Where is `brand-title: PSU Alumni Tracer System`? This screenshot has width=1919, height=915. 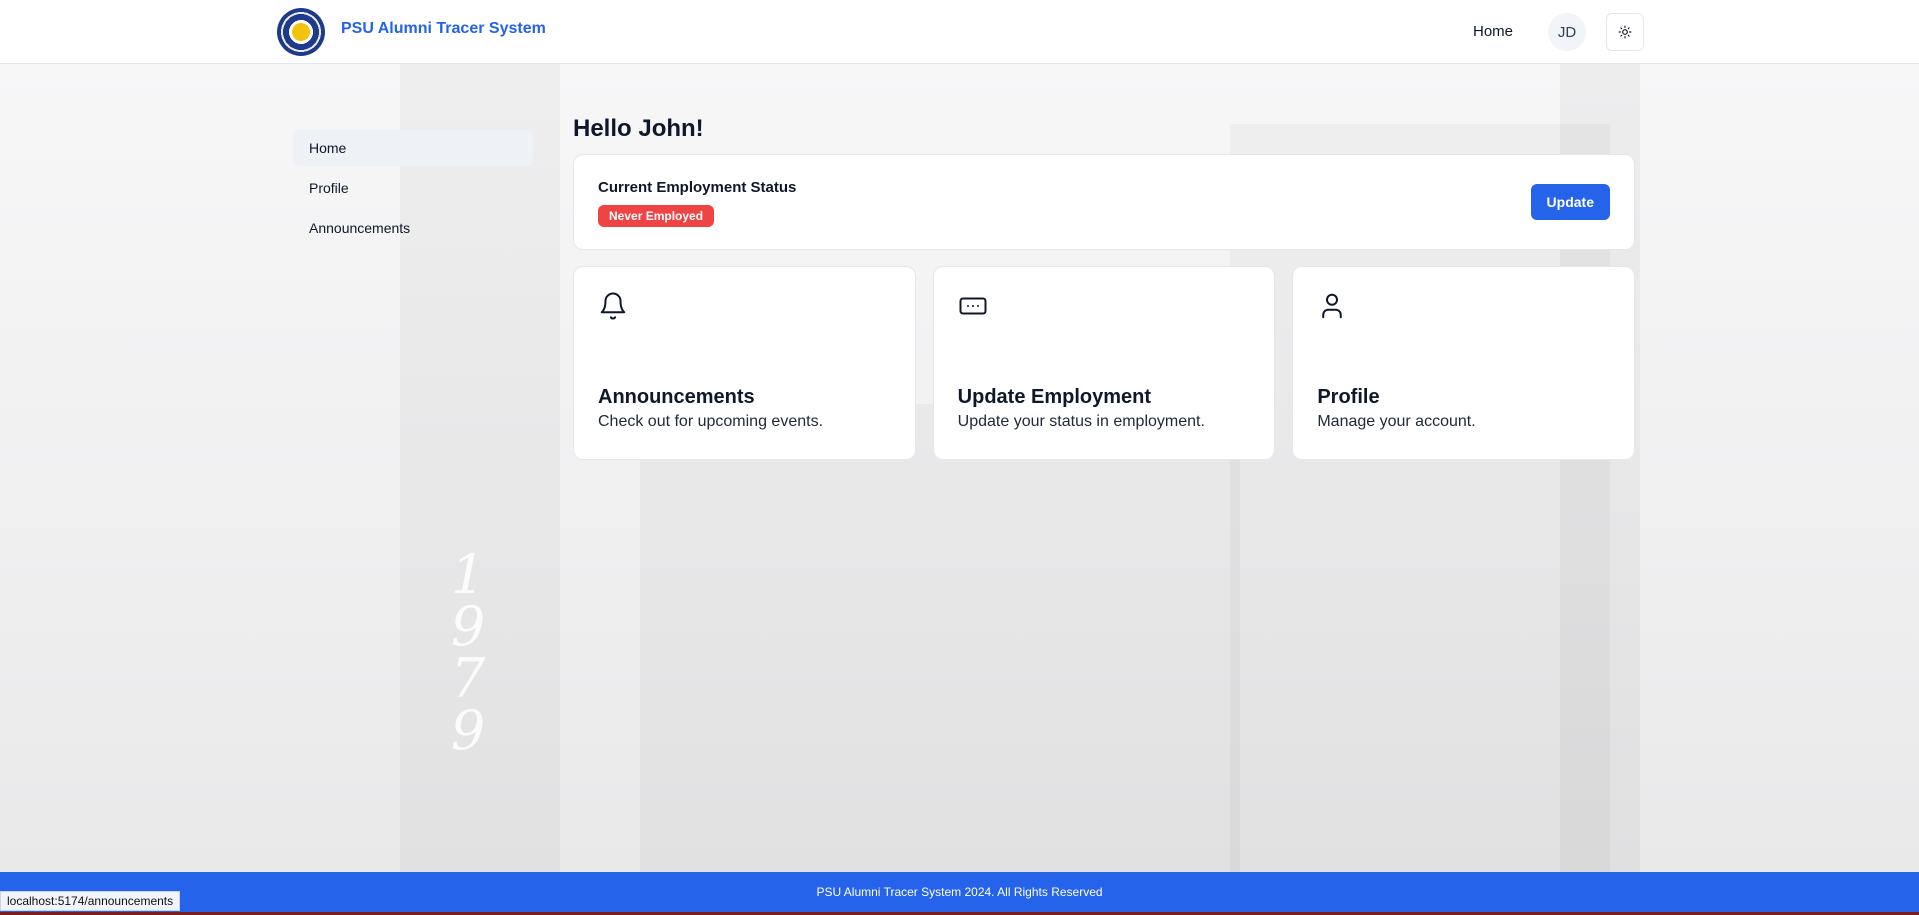 brand-title: PSU Alumni Tracer System is located at coordinates (443, 29).